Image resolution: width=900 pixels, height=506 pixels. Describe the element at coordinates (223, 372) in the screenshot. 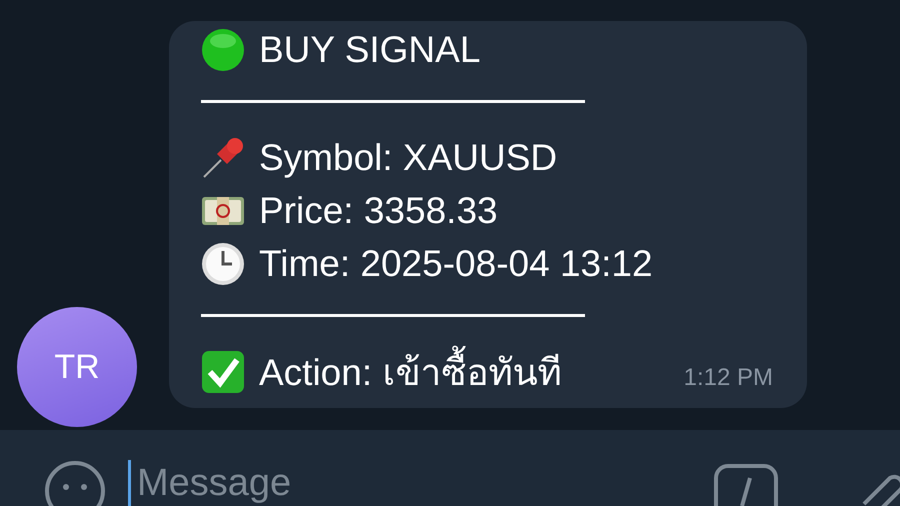

I see `checkmark-icon` at that location.